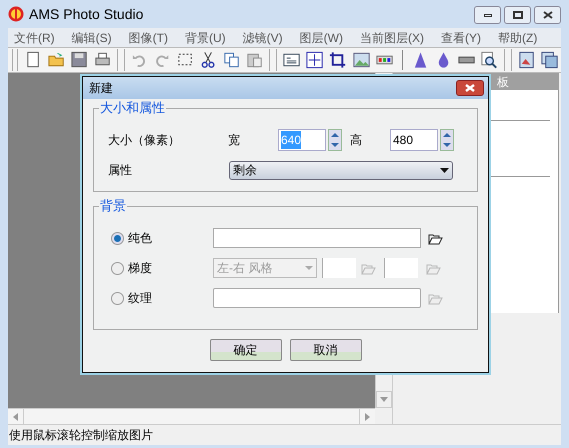 This screenshot has width=569, height=448. I want to click on dialog-button: 确定, so click(246, 350).